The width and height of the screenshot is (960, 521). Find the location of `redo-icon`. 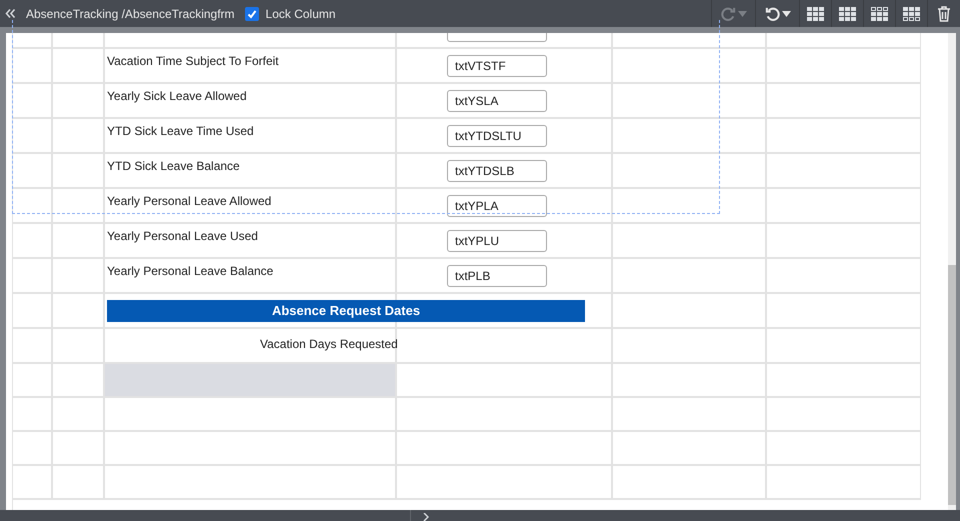

redo-icon is located at coordinates (728, 13).